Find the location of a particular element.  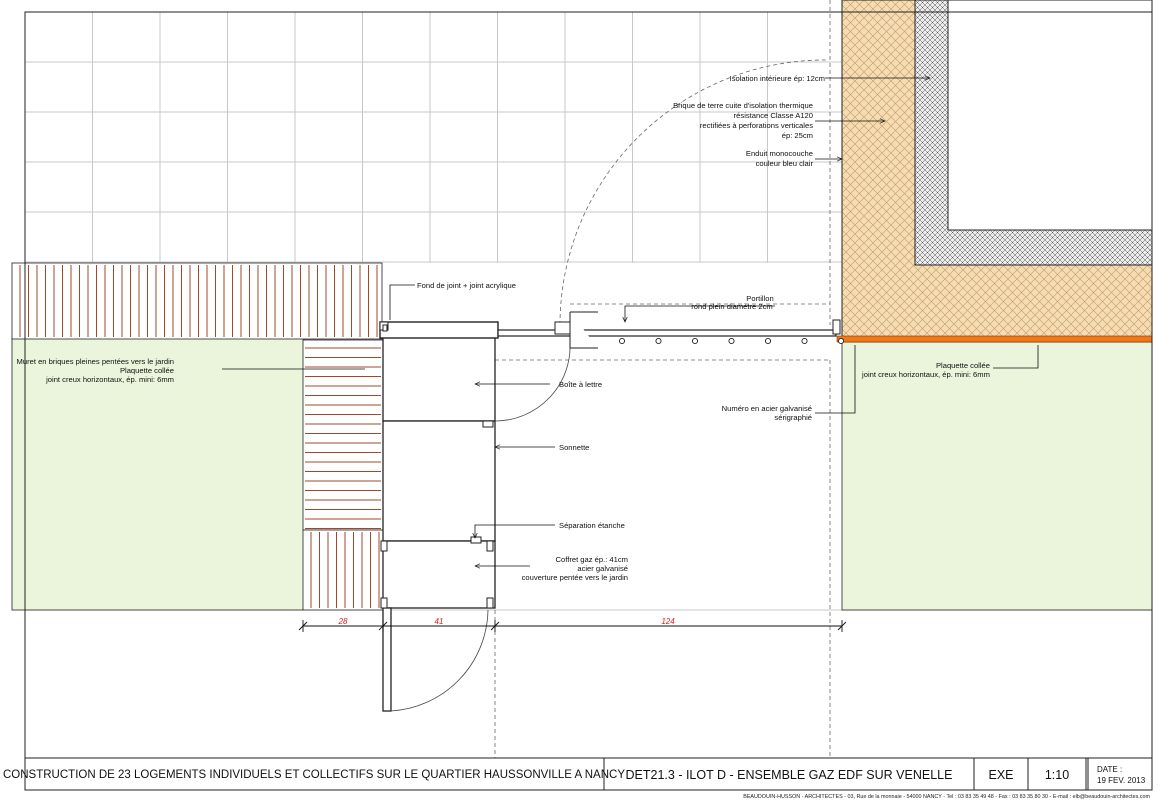

note-numero-1: Numéro en acier galvanisé is located at coordinates (767, 408).